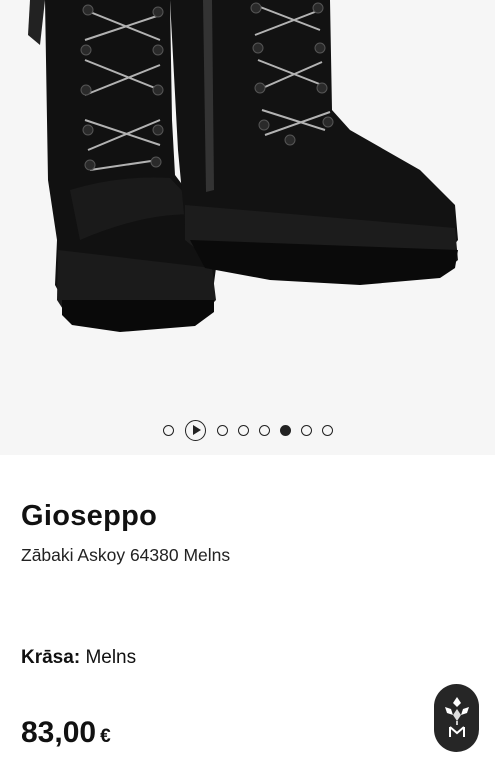 This screenshot has width=495, height=768. I want to click on gallery-play-video-button, so click(195, 430).